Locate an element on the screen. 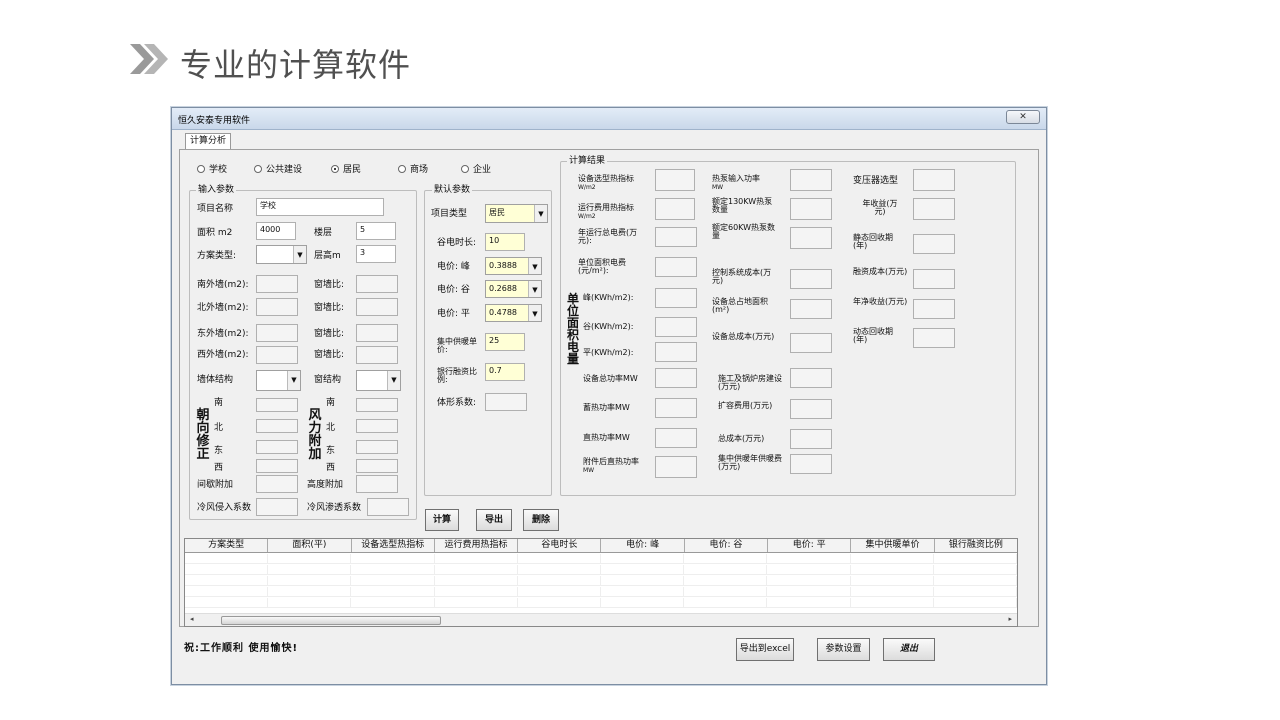  radio-mall: 商场 is located at coordinates (413, 169).